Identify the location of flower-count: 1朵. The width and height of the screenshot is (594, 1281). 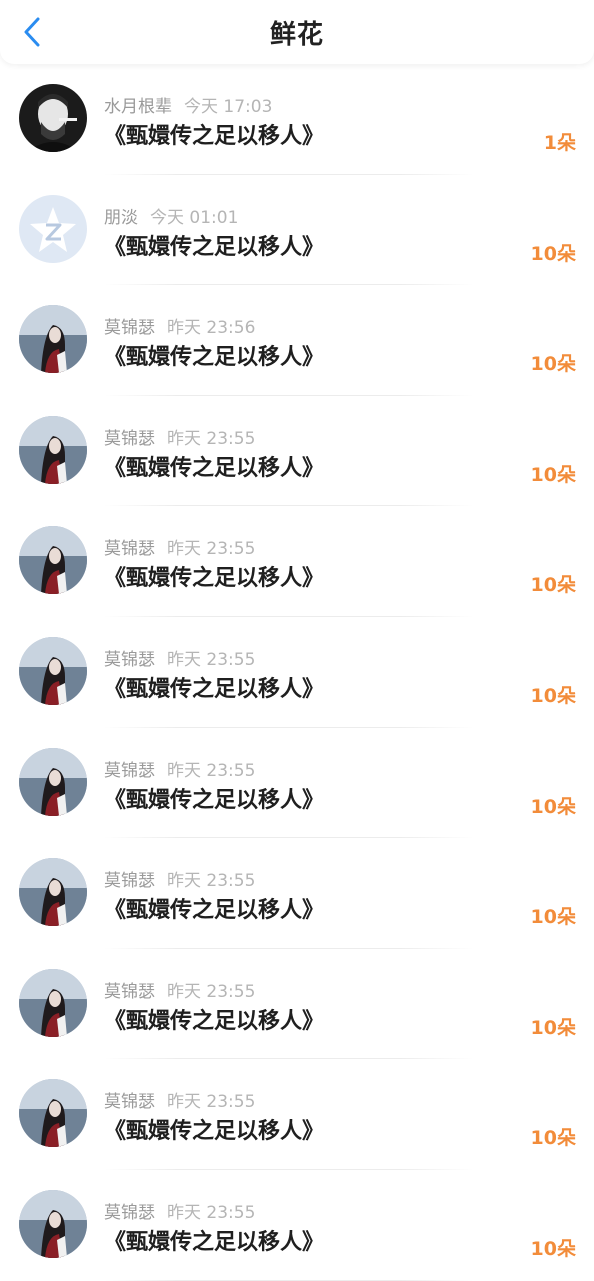
(559, 143).